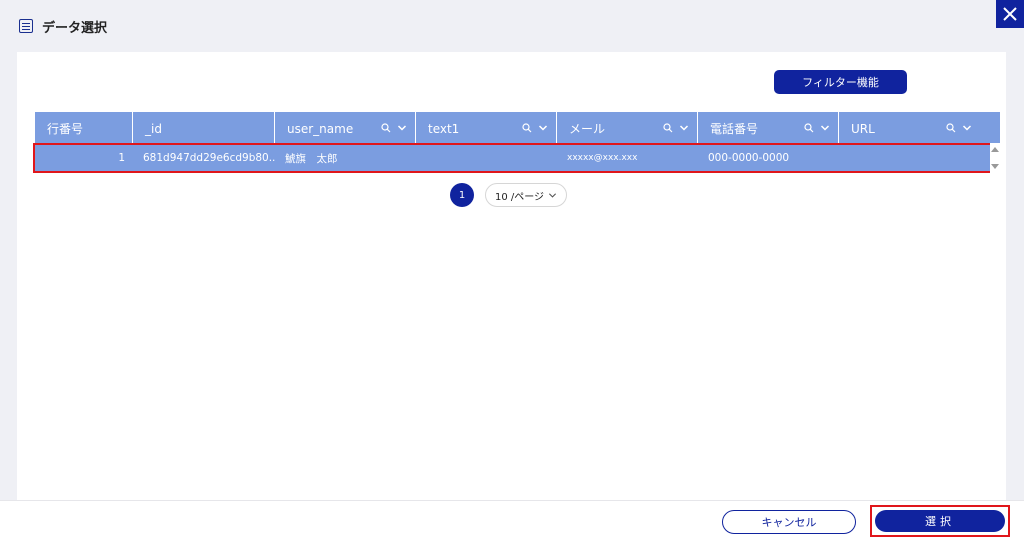 Image resolution: width=1024 pixels, height=538 pixels. What do you see at coordinates (749, 158) in the screenshot?
I see `cell-phone: 000-0000-0000` at bounding box center [749, 158].